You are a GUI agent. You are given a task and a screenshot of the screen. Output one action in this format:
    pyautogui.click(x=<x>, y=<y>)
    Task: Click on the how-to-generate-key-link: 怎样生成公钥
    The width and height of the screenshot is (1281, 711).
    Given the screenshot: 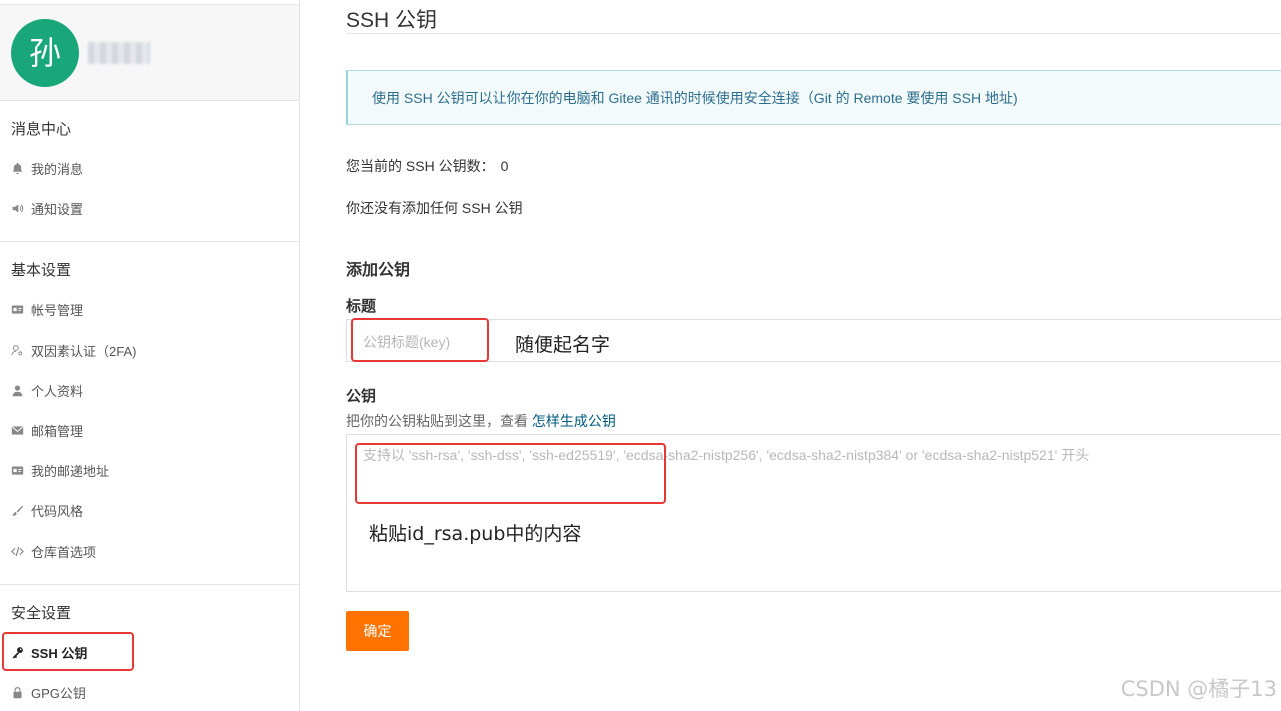 What is the action you would take?
    pyautogui.click(x=574, y=421)
    